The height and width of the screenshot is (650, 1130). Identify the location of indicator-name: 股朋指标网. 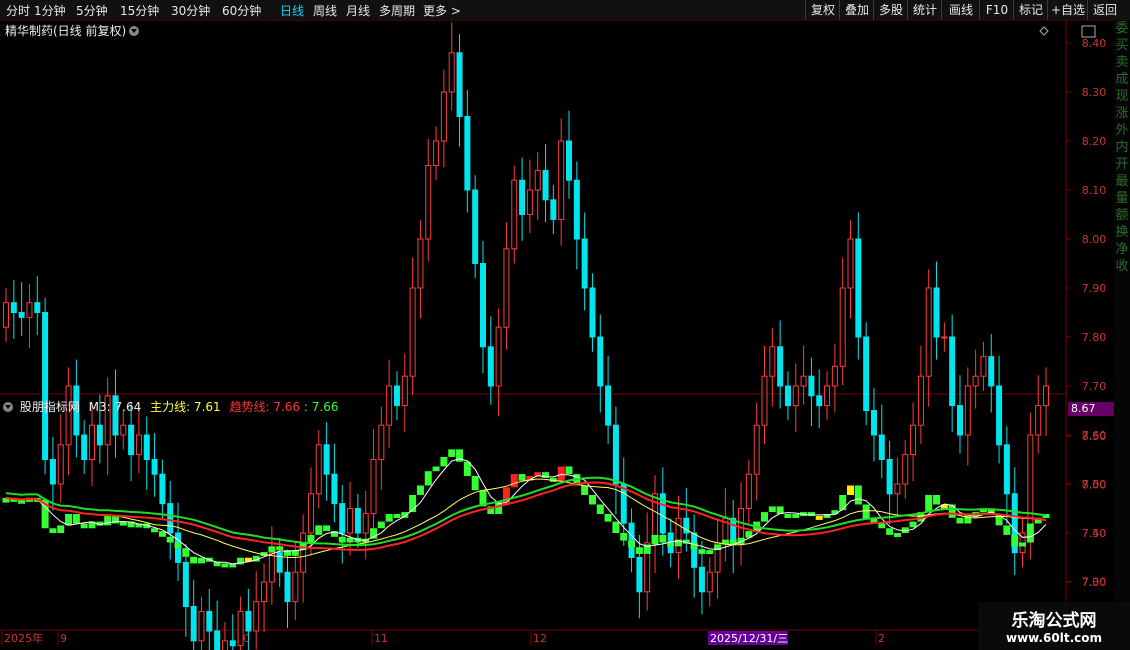
(50, 407).